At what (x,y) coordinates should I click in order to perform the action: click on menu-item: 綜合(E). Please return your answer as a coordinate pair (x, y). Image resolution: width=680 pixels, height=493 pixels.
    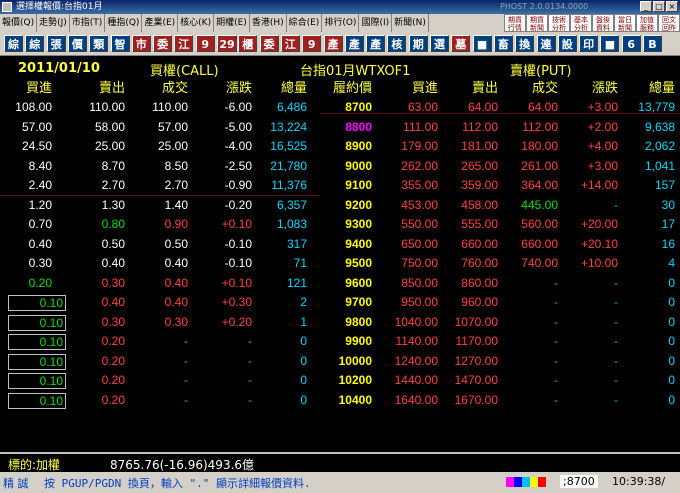
    Looking at the image, I should click on (305, 23).